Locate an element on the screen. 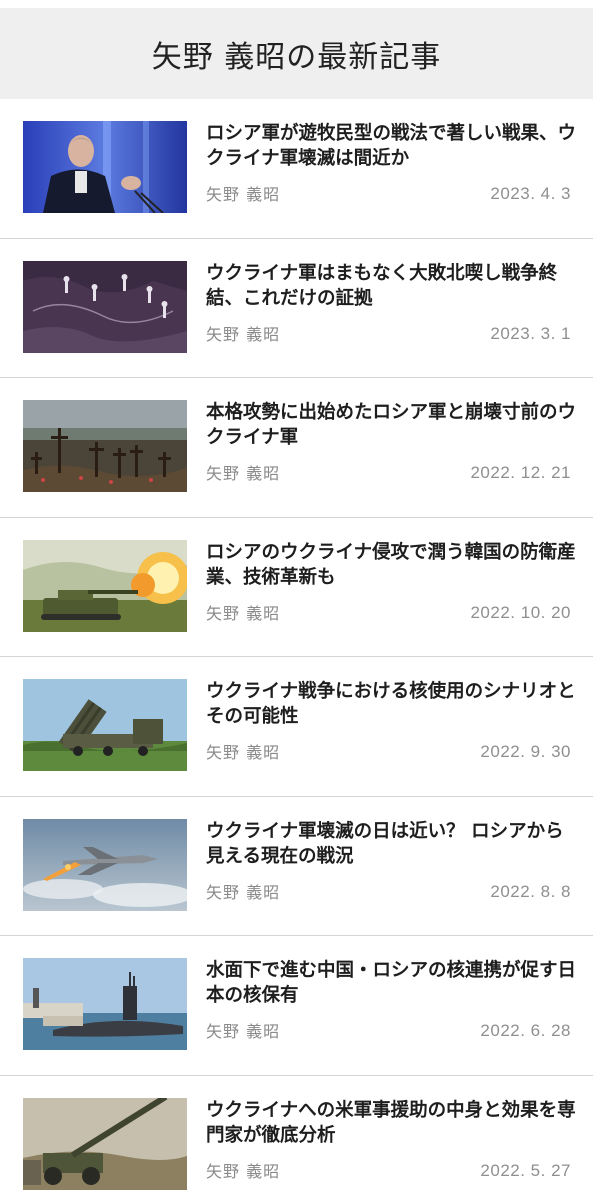  submarine-photo-icon is located at coordinates (105, 1004).